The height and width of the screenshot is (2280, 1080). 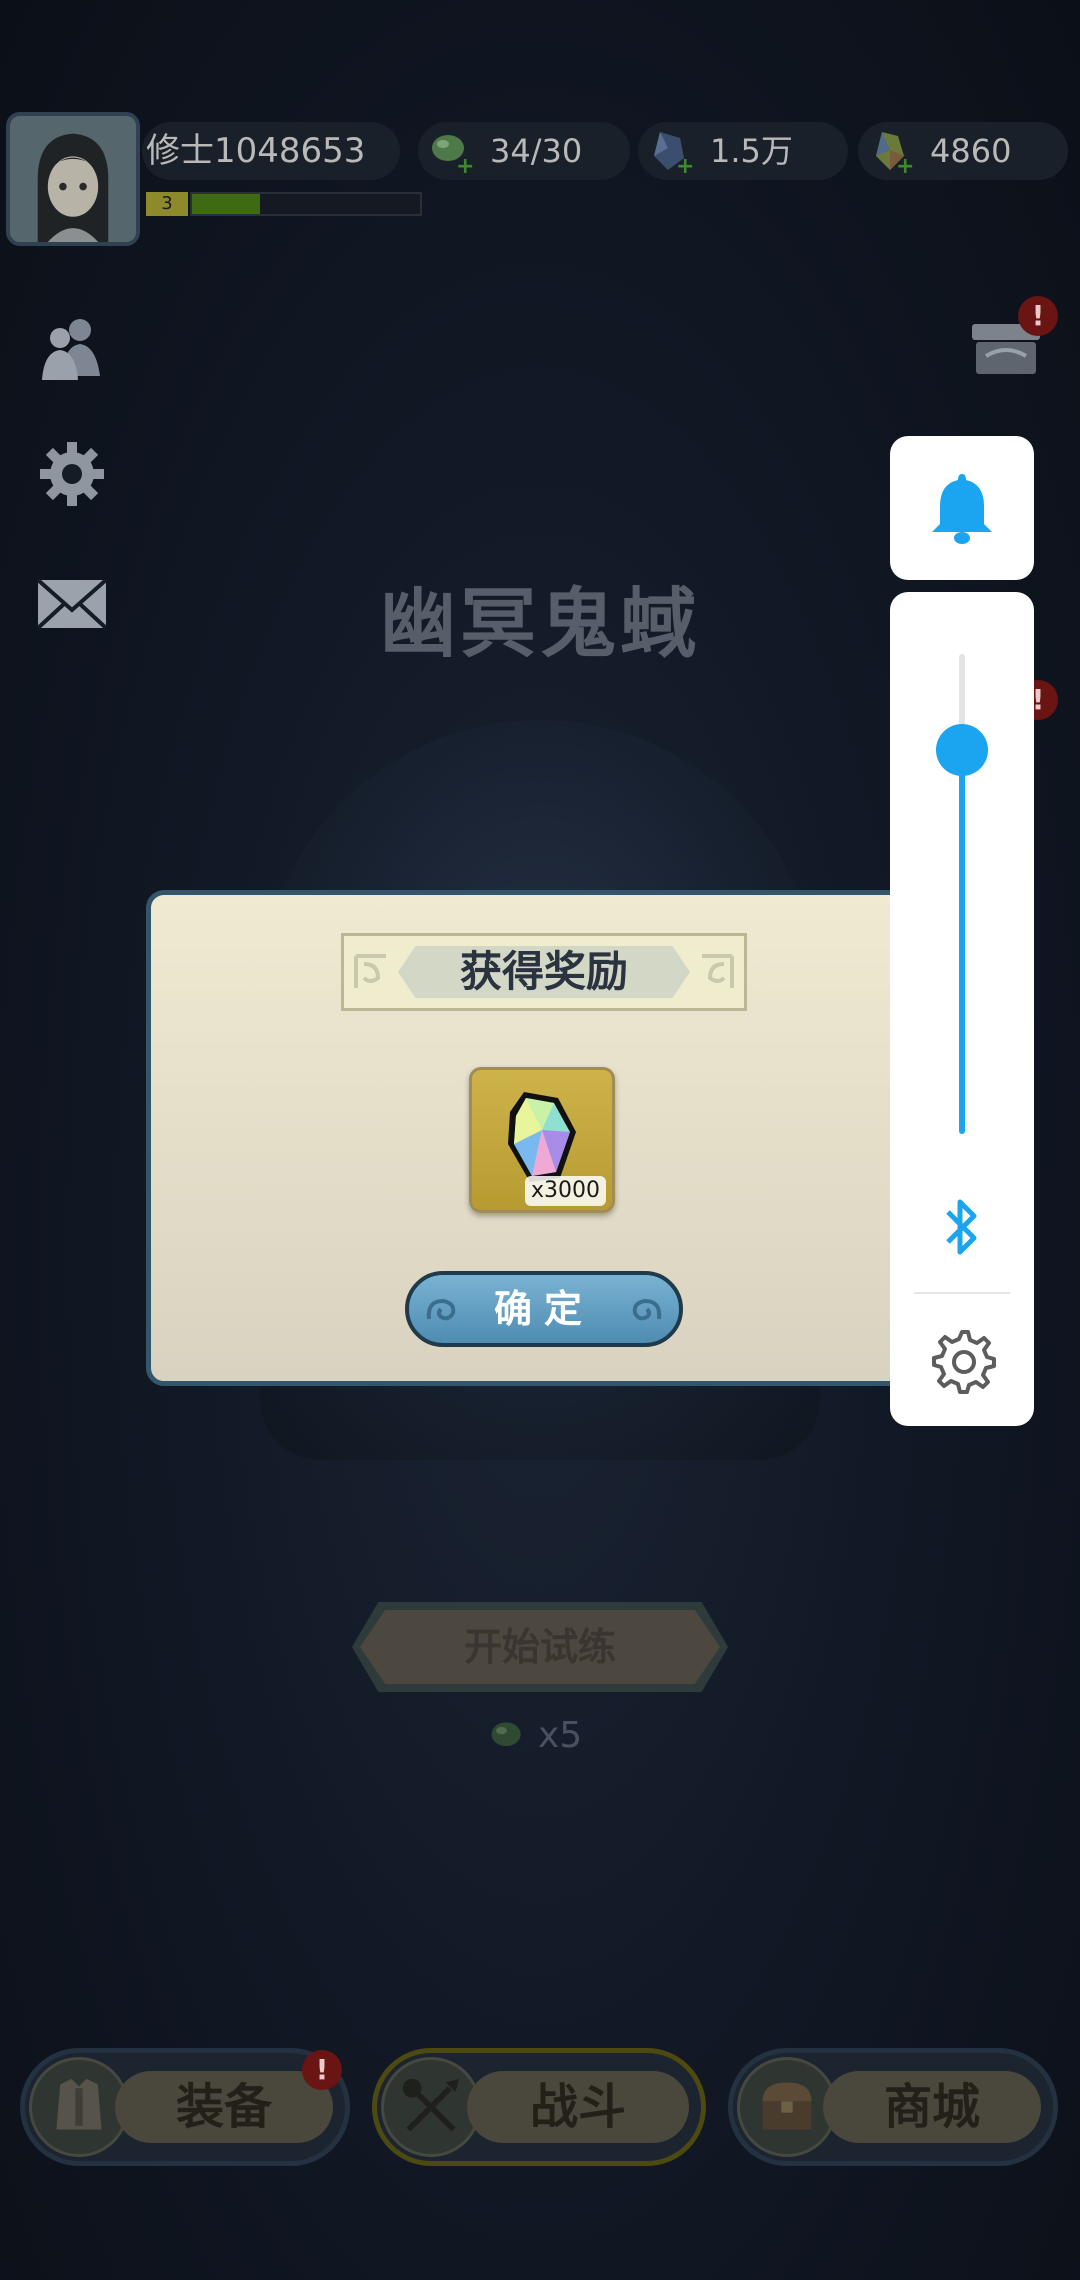 I want to click on volume-panel, so click(x=962, y=1009).